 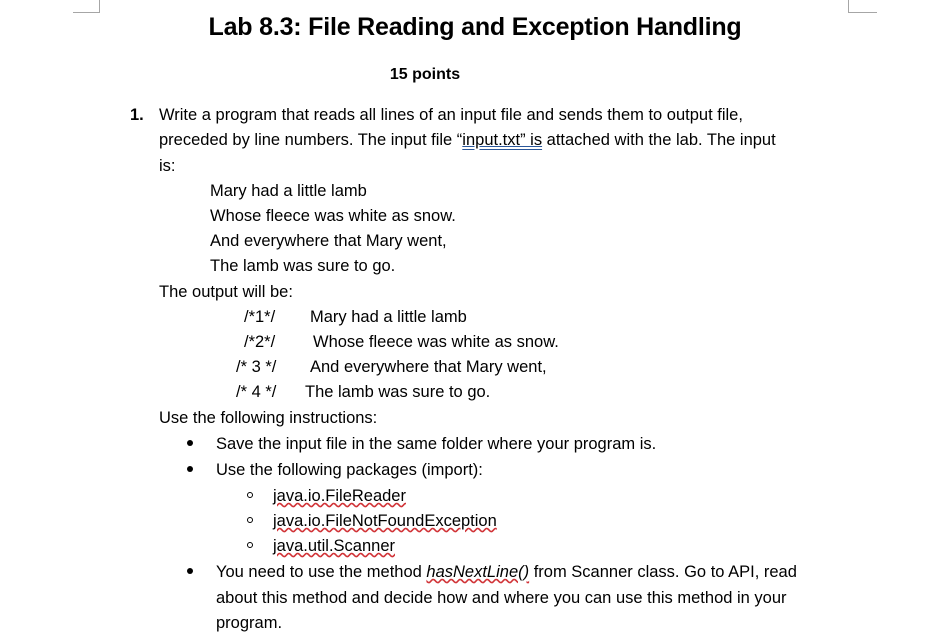 What do you see at coordinates (167, 166) in the screenshot?
I see `question-line-3: is:` at bounding box center [167, 166].